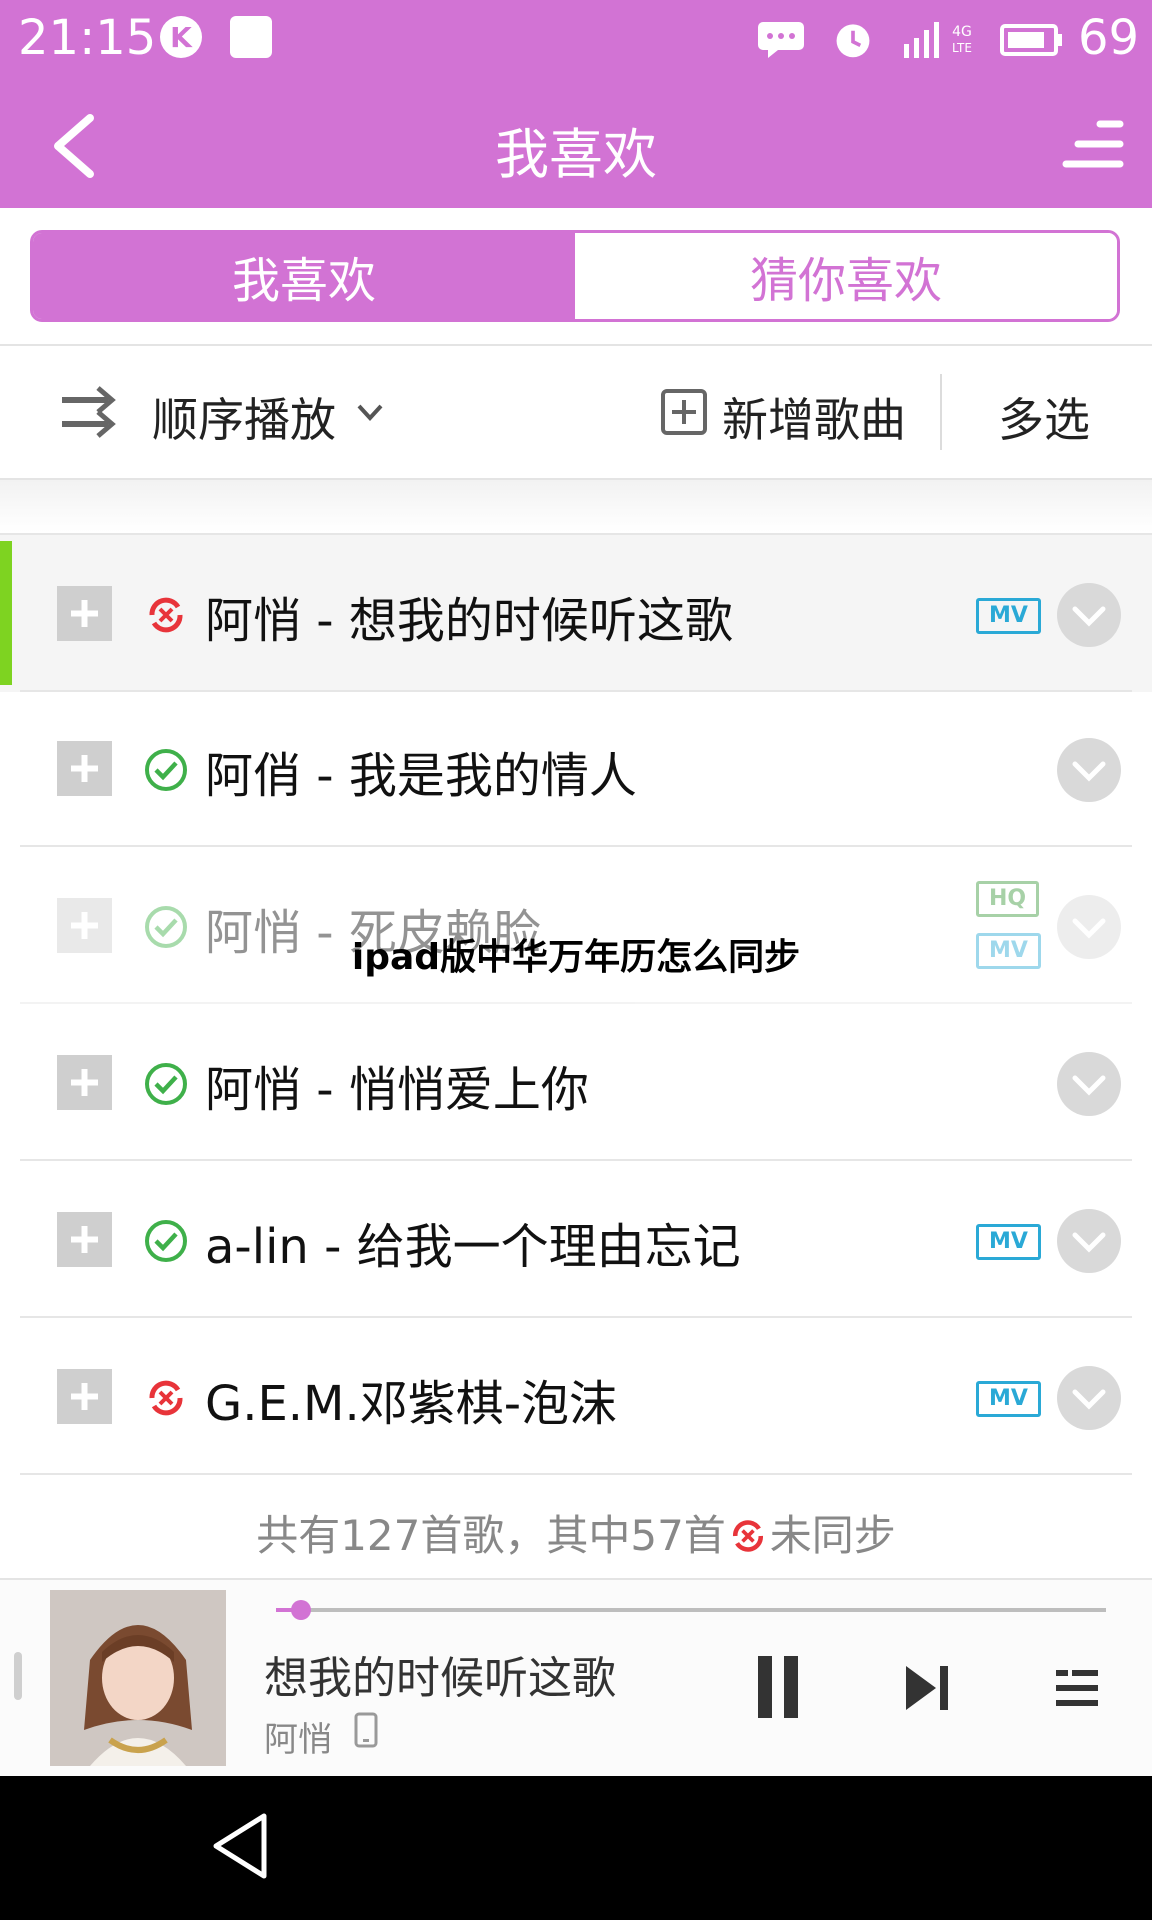  Describe the element at coordinates (1044, 417) in the screenshot. I see `multi-select-button: 多选` at that location.